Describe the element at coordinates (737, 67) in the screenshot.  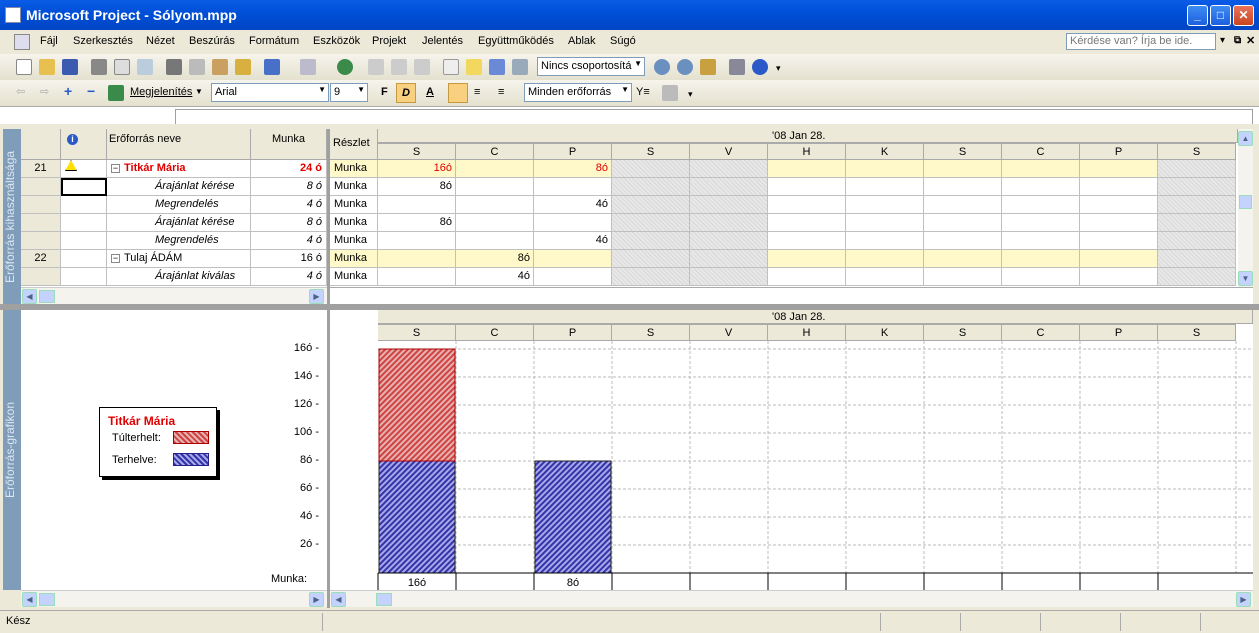
I see `copy-picture-icon` at that location.